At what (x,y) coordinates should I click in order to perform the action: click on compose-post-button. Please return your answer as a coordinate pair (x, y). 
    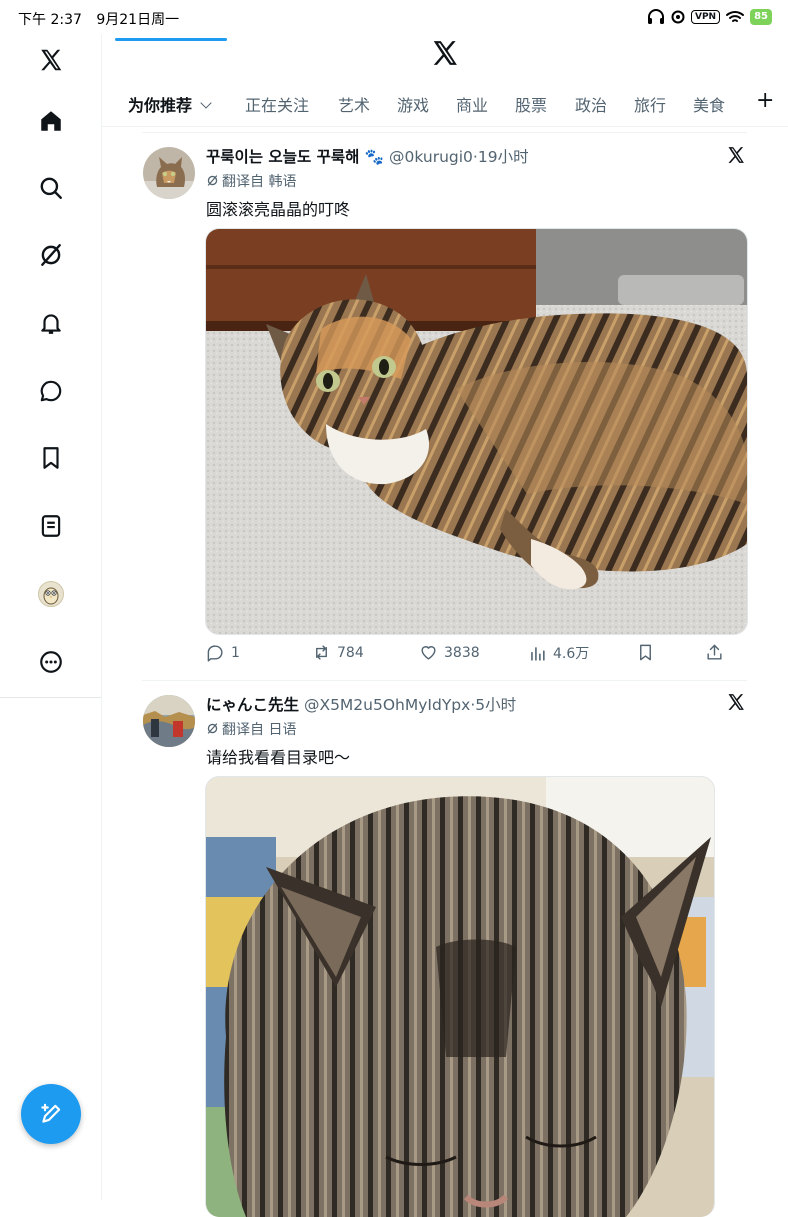
    Looking at the image, I should click on (51, 1114).